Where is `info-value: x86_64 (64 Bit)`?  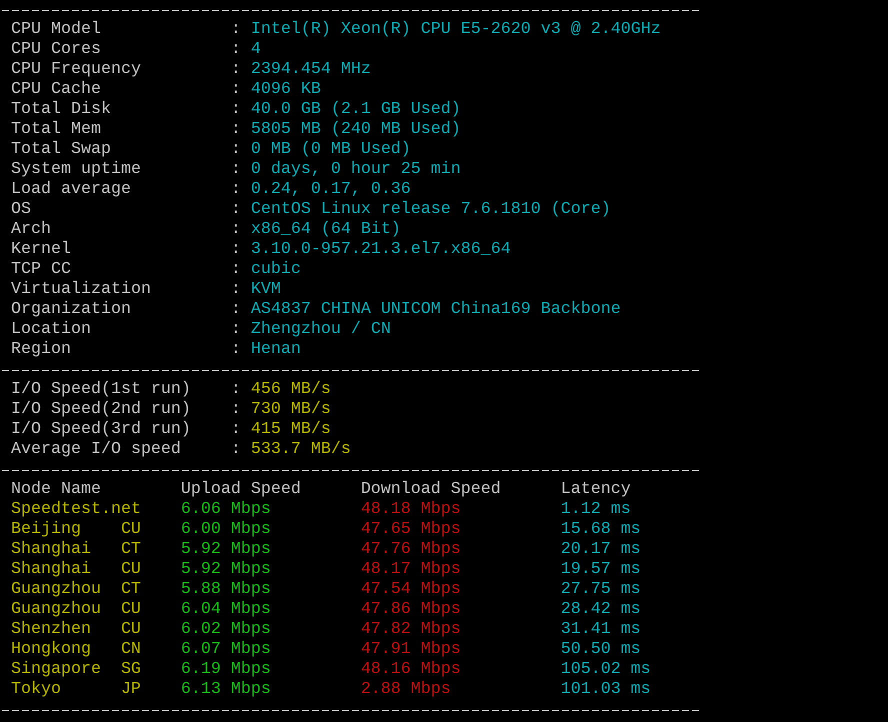
info-value: x86_64 (64 Bit) is located at coordinates (325, 230).